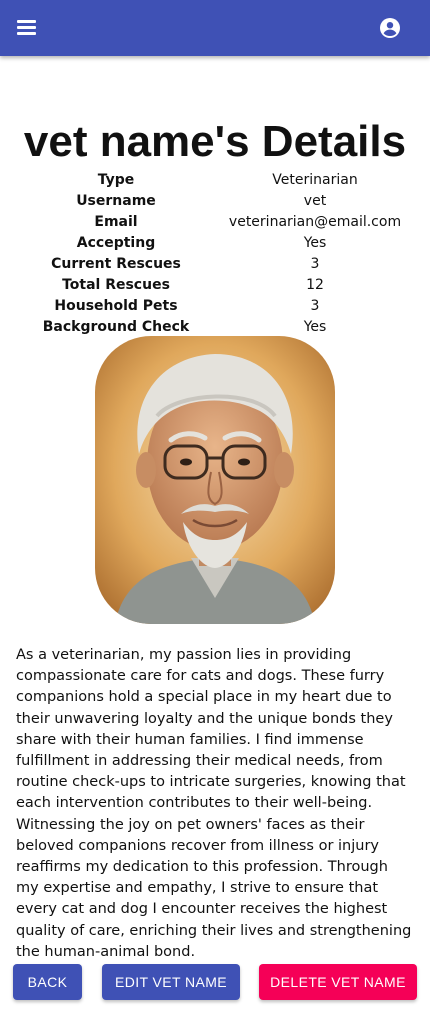 The image size is (430, 1010). Describe the element at coordinates (116, 201) in the screenshot. I see `detail-label: Username` at that location.